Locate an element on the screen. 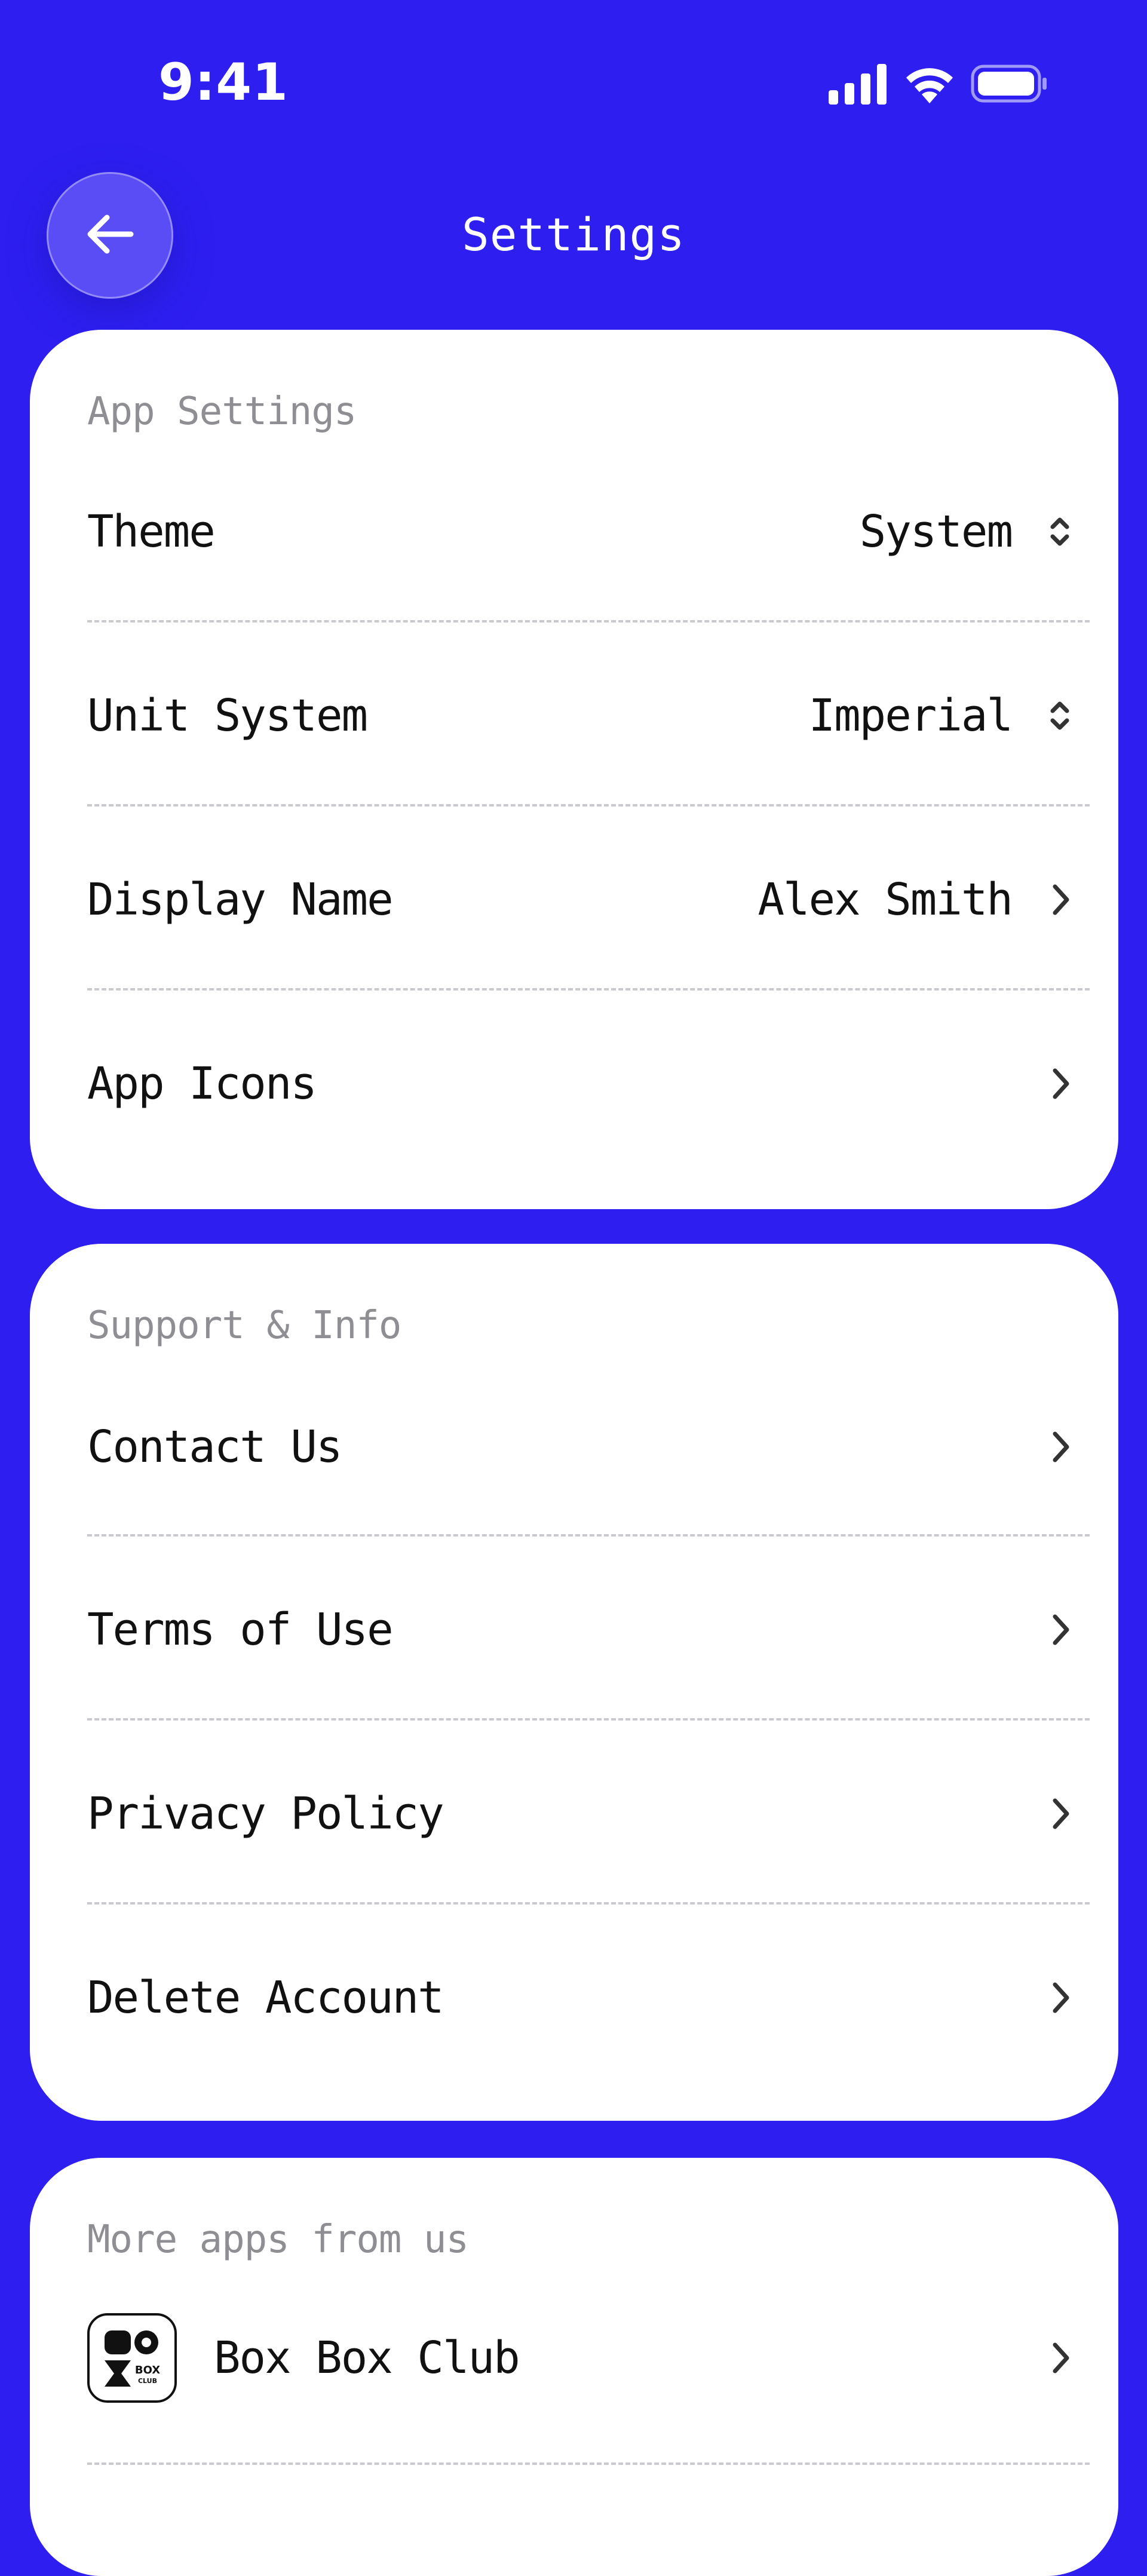 The image size is (1147, 2576). status-bar: 9:41 is located at coordinates (573, 83).